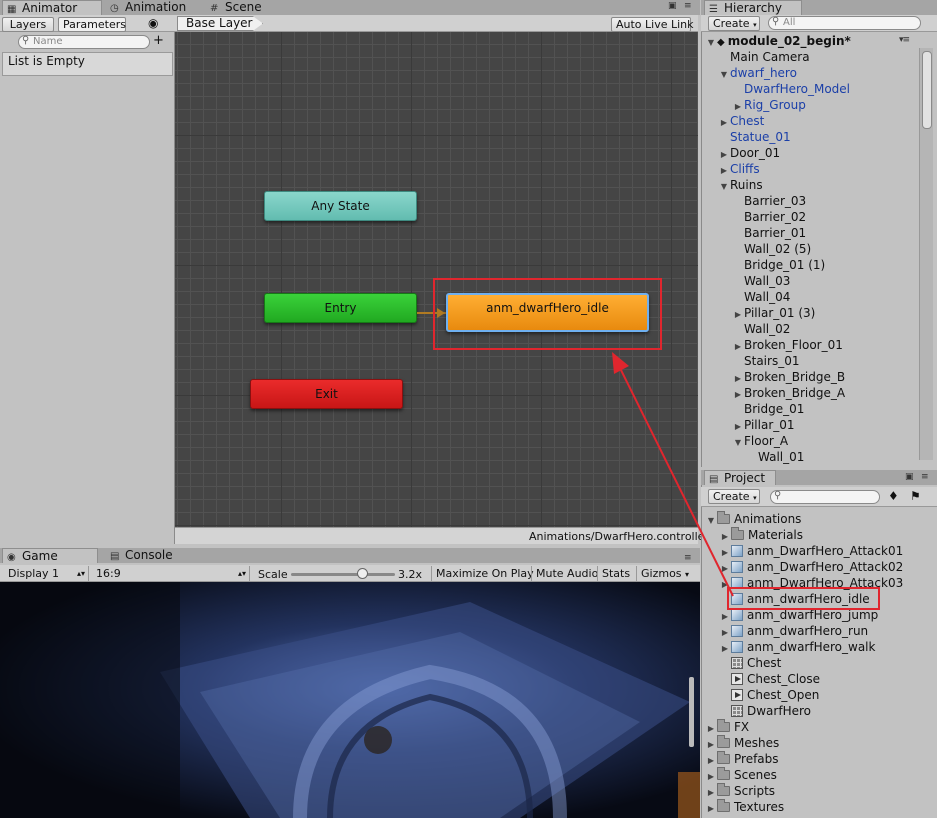 Image resolution: width=937 pixels, height=818 pixels. I want to click on annotation-arrow, so click(673, 474).